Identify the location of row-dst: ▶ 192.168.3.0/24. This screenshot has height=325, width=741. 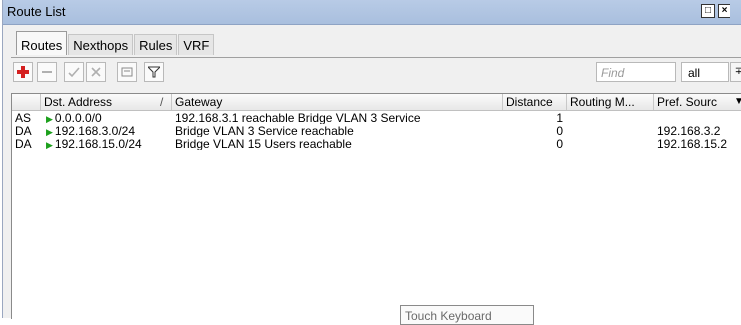
(90, 131).